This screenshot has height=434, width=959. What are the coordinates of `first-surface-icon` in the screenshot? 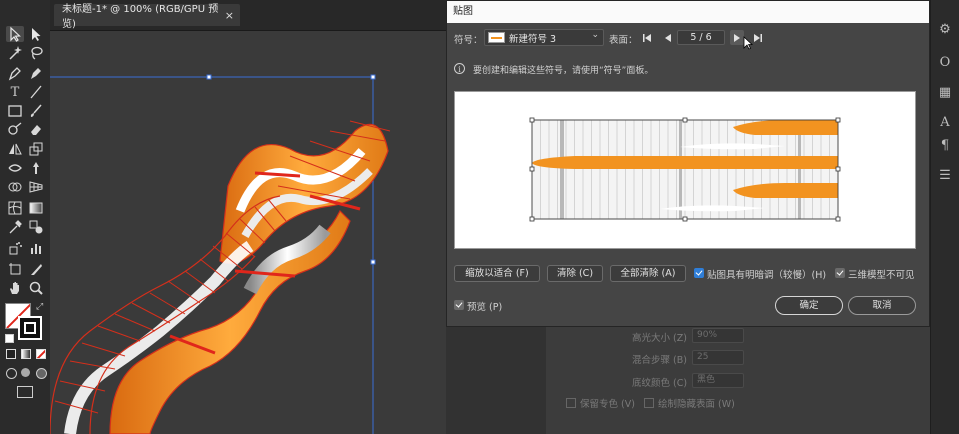 It's located at (647, 37).